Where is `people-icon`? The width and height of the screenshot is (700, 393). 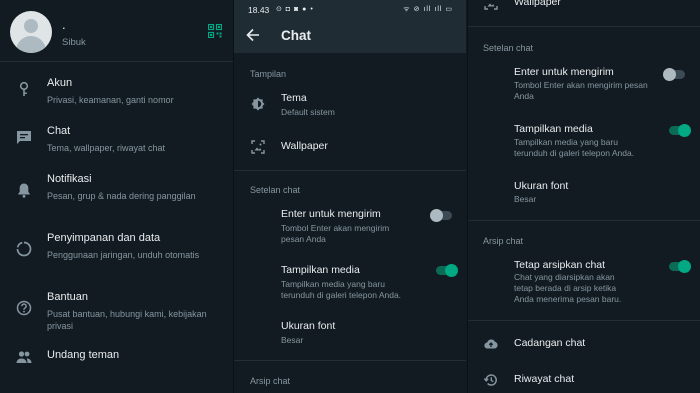
people-icon is located at coordinates (24, 357).